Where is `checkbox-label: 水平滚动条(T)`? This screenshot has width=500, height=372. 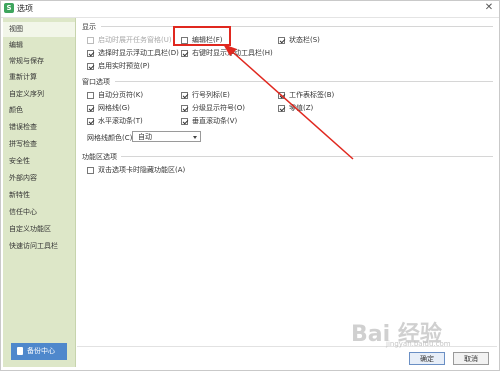
checkbox-label: 水平滚动条(T) is located at coordinates (120, 121).